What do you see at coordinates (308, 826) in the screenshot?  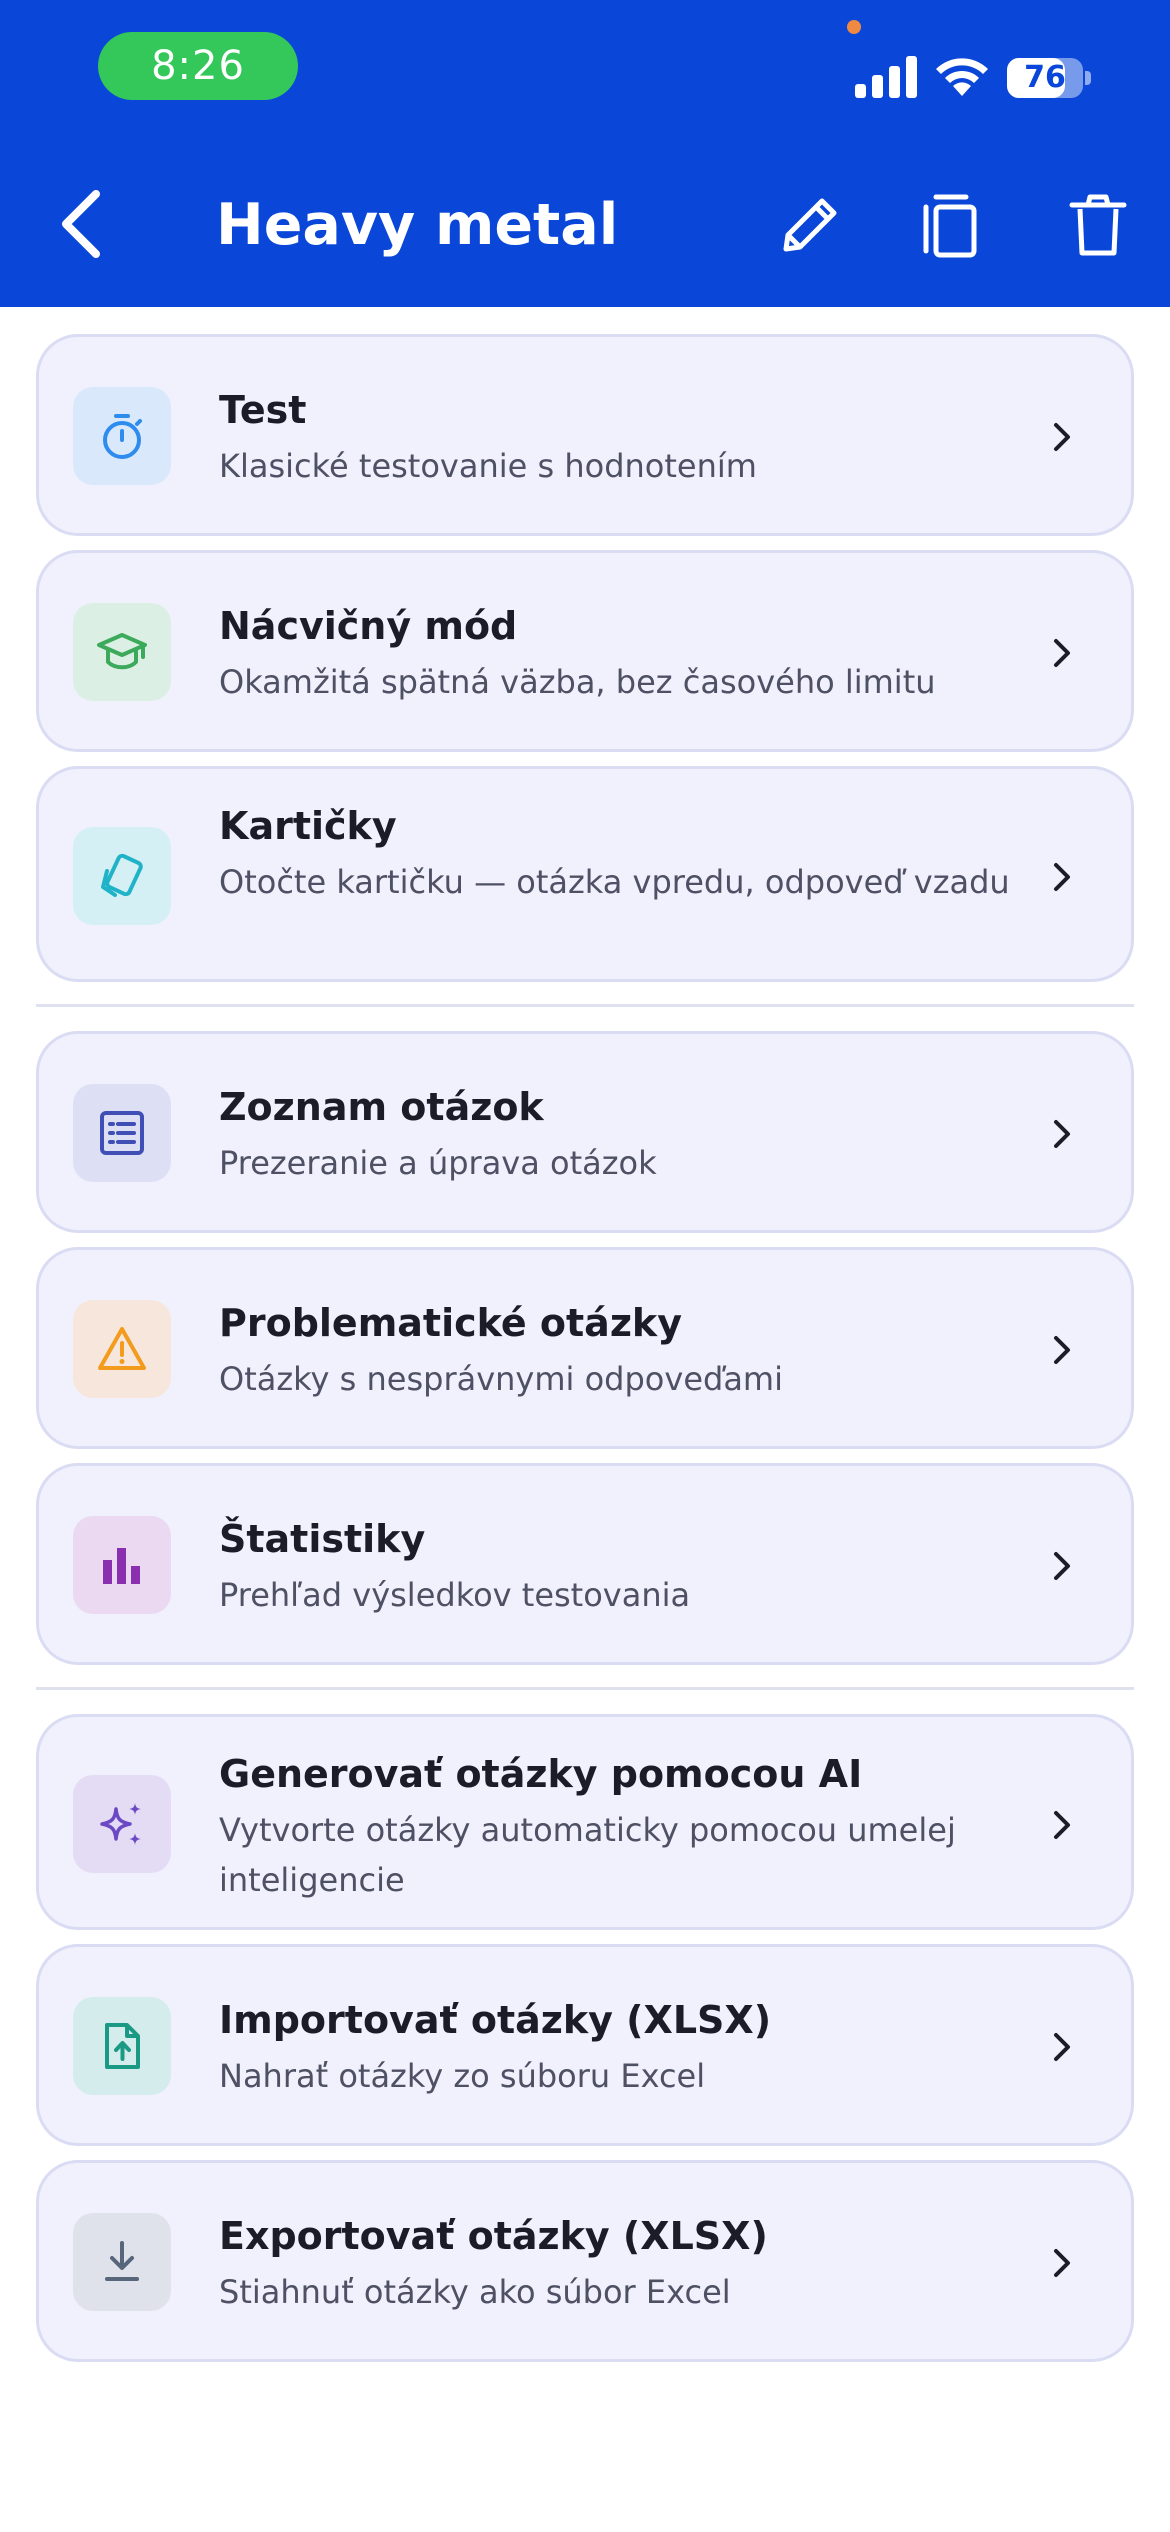 I see `menu-item-title: Kartičky` at bounding box center [308, 826].